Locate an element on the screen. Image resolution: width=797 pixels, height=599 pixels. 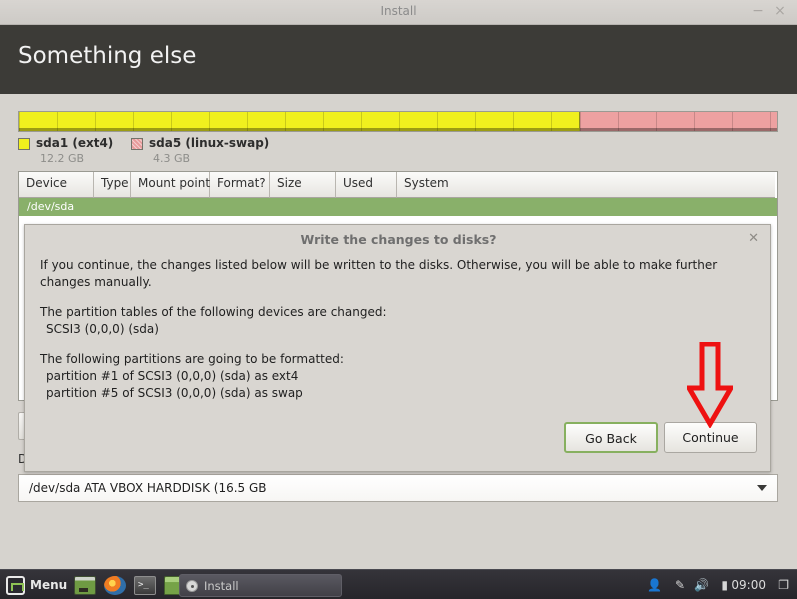
show-desktop-icon is located at coordinates (85, 585).